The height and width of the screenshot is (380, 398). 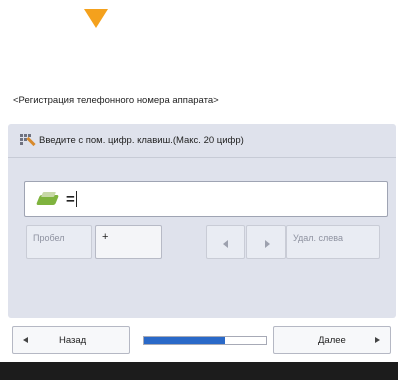 I want to click on fax-phone-icon, so click(x=48, y=199).